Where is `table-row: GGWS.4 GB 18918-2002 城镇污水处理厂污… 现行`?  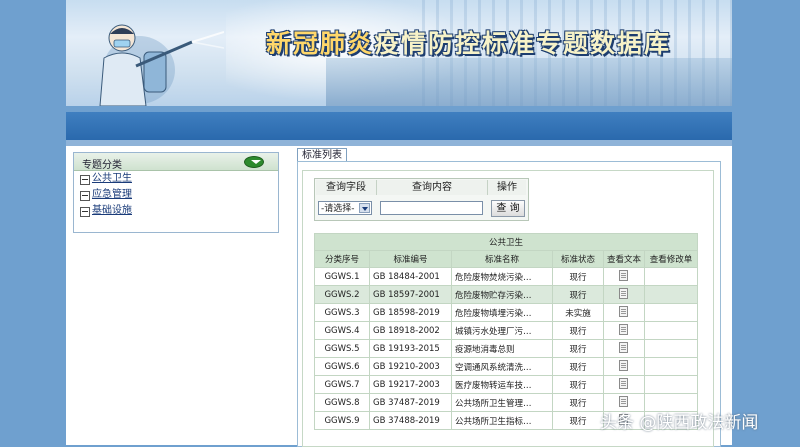 table-row: GGWS.4 GB 18918-2002 城镇污水处理厂污… 现行 is located at coordinates (506, 330).